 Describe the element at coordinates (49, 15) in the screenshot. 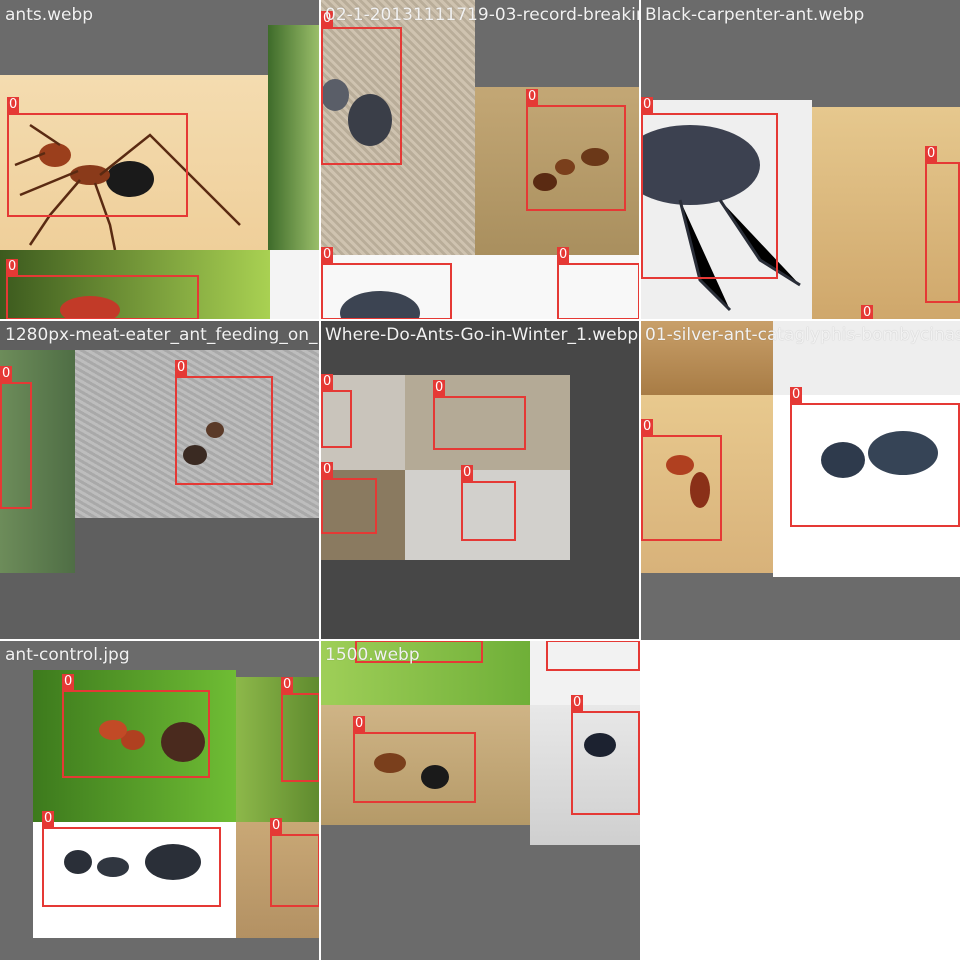

I see `image-filename: ants.webp` at that location.